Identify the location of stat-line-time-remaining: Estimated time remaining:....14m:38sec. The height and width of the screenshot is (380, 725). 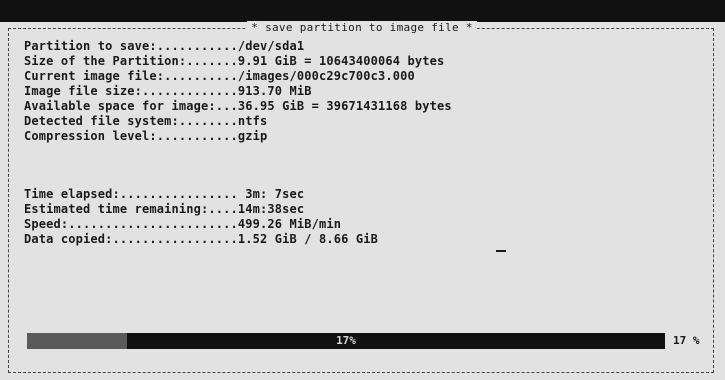
(201, 209).